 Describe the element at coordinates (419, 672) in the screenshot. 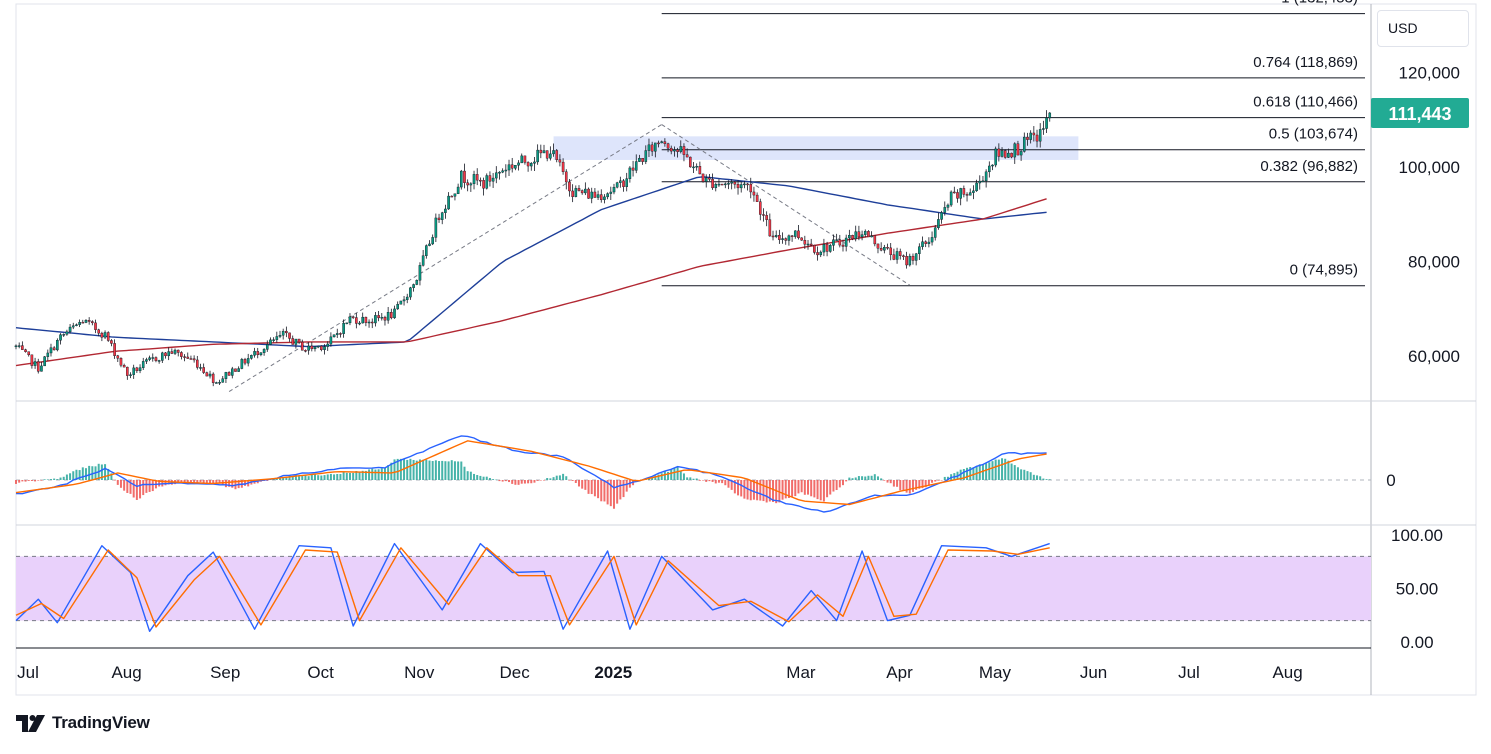

I see `time-axis-label: Nov` at that location.